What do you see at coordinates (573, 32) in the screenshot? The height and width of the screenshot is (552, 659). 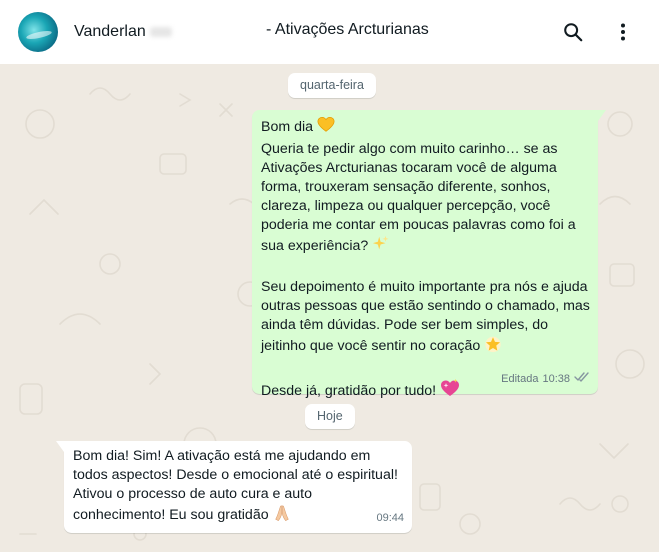 I see `search-icon` at bounding box center [573, 32].